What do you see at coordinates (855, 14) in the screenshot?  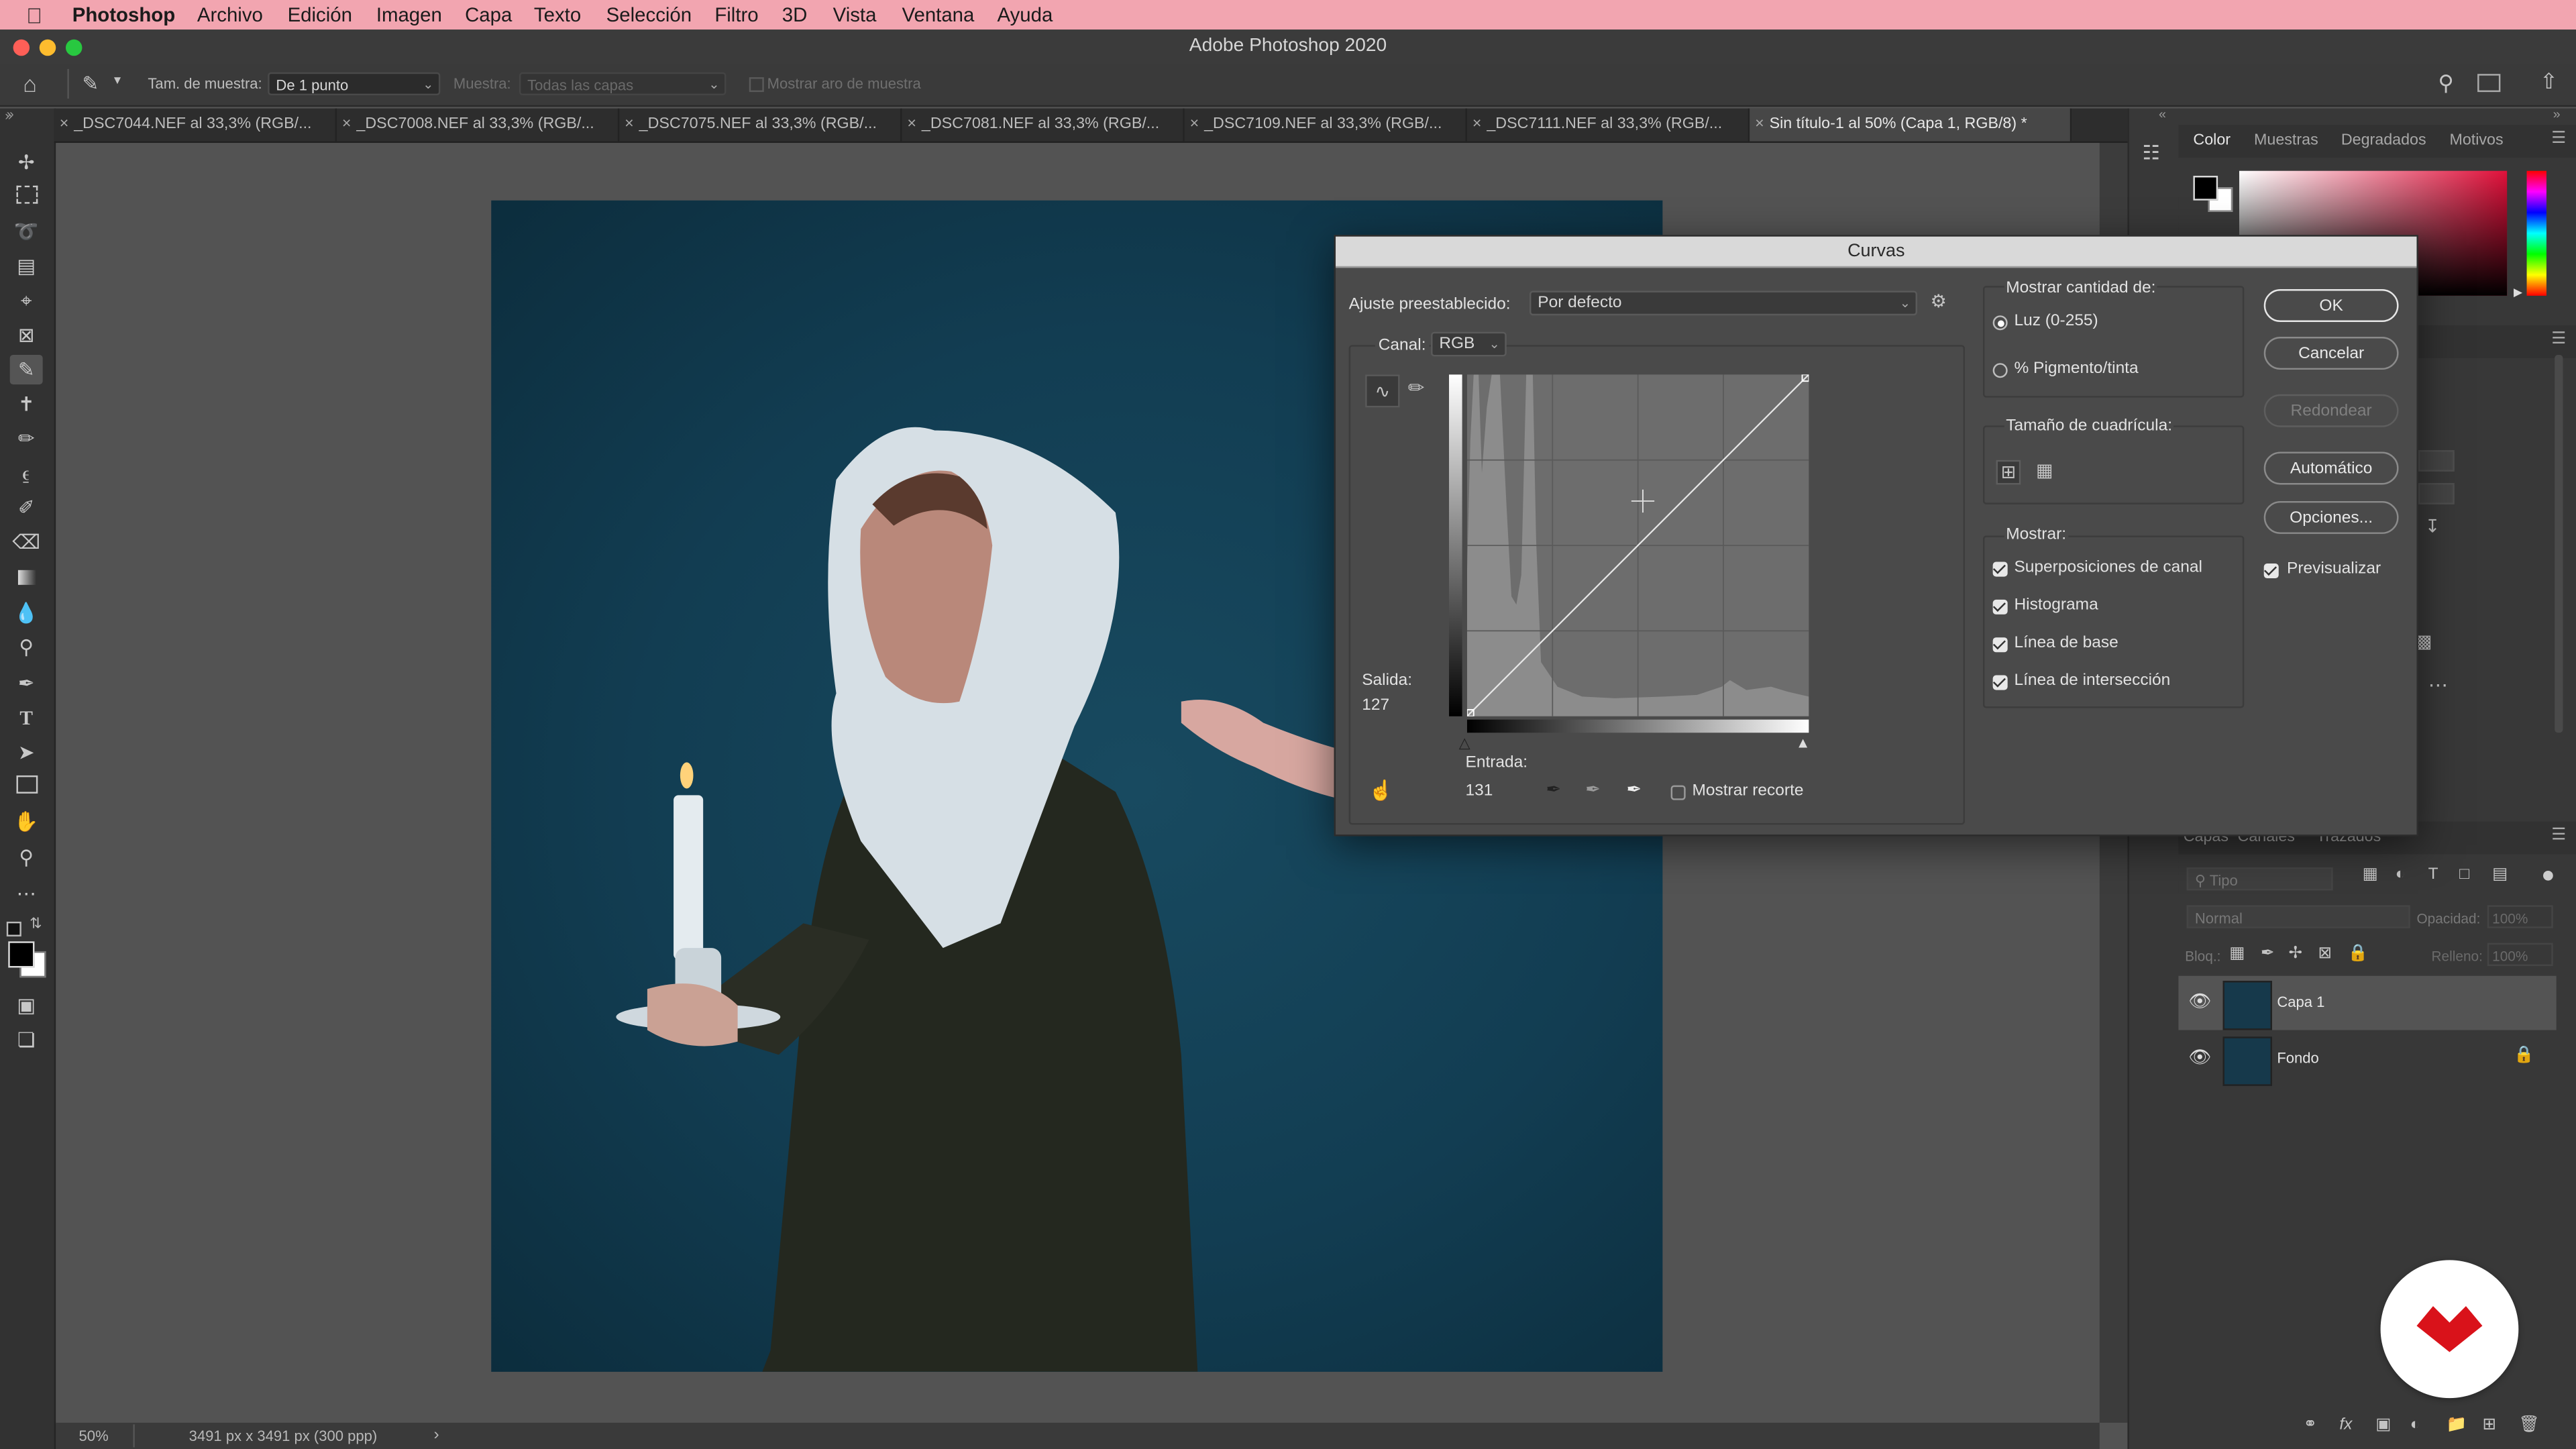 I see `menu-vista: Vista` at bounding box center [855, 14].